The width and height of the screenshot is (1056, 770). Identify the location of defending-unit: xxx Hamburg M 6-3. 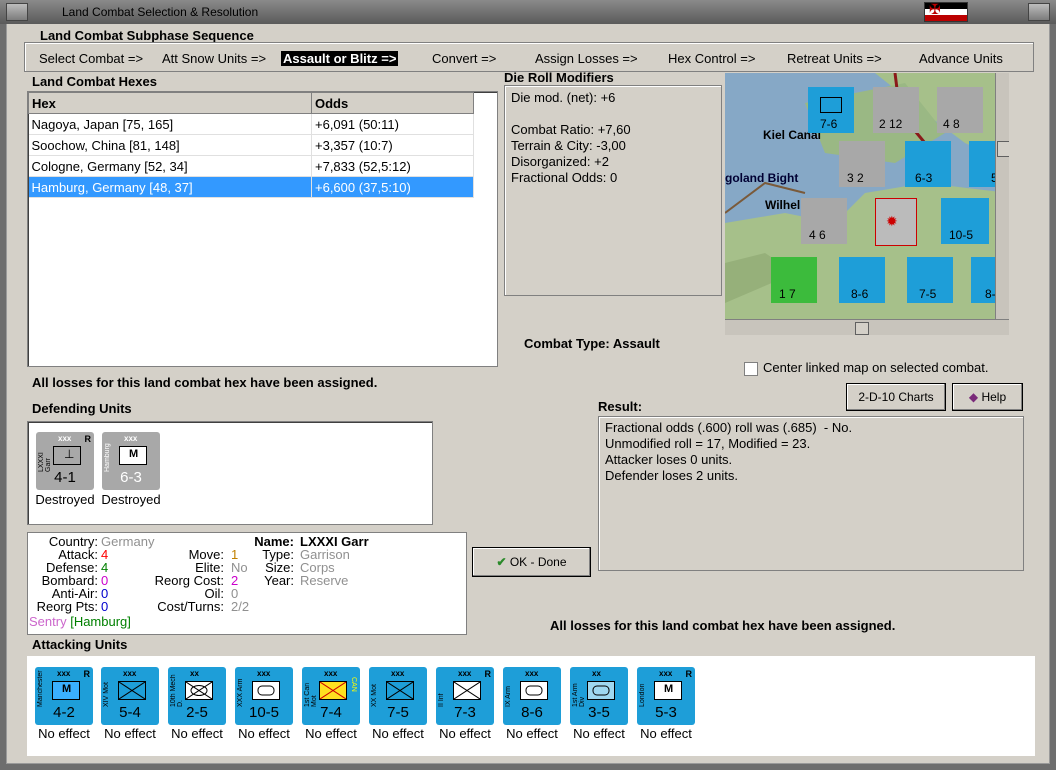
(131, 461).